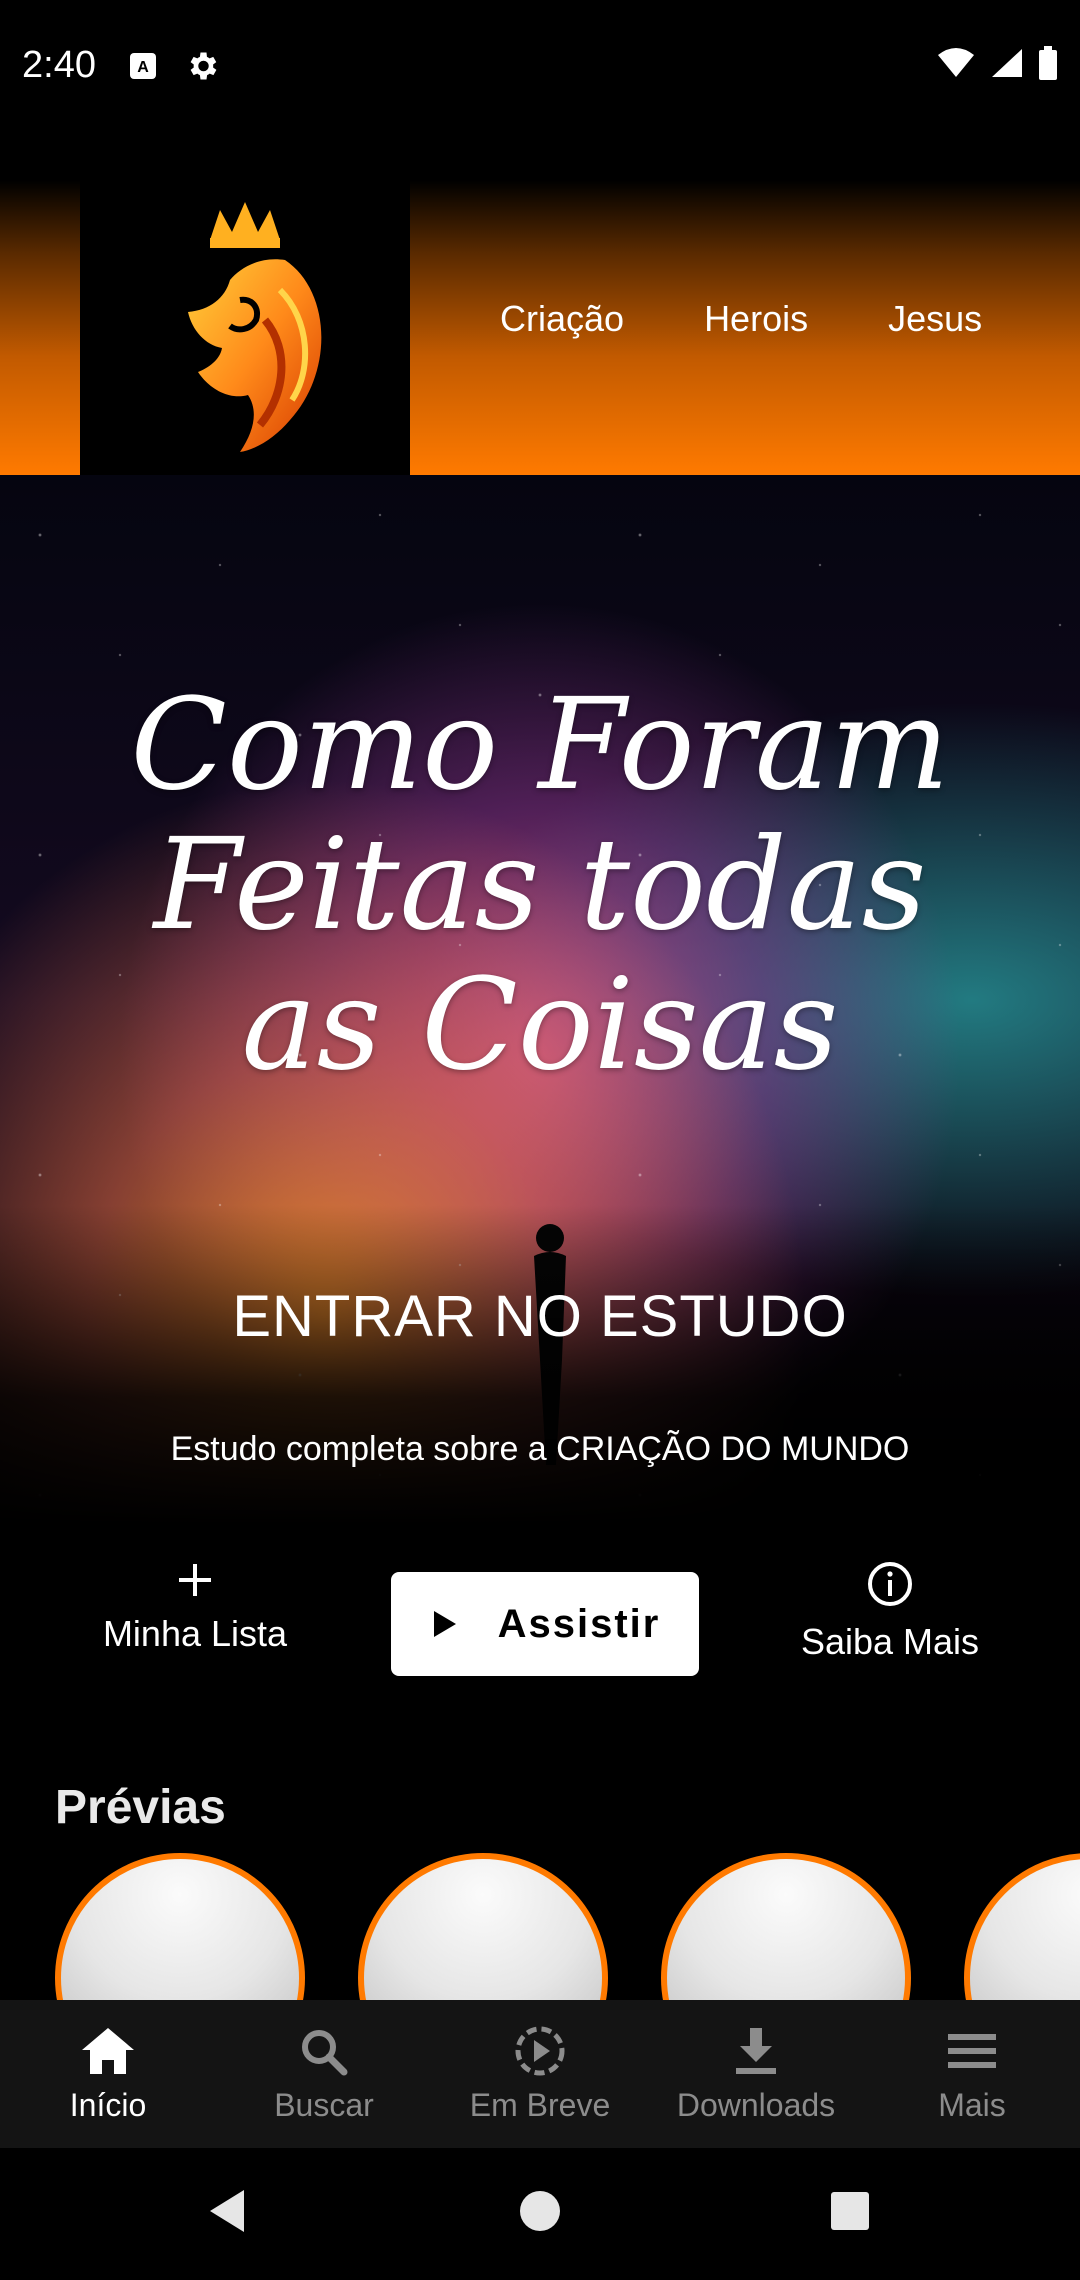  I want to click on app-logo, so click(245, 330).